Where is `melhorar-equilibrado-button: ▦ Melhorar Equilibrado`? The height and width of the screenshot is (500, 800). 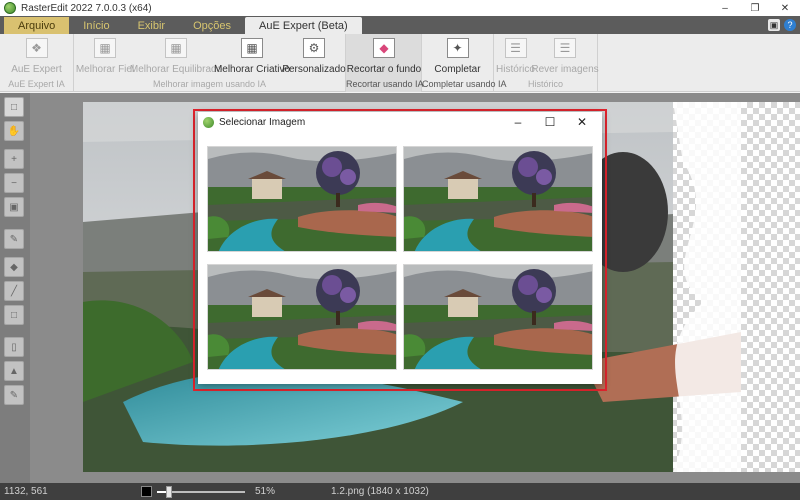 melhorar-equilibrado-button: ▦ Melhorar Equilibrado is located at coordinates (176, 57).